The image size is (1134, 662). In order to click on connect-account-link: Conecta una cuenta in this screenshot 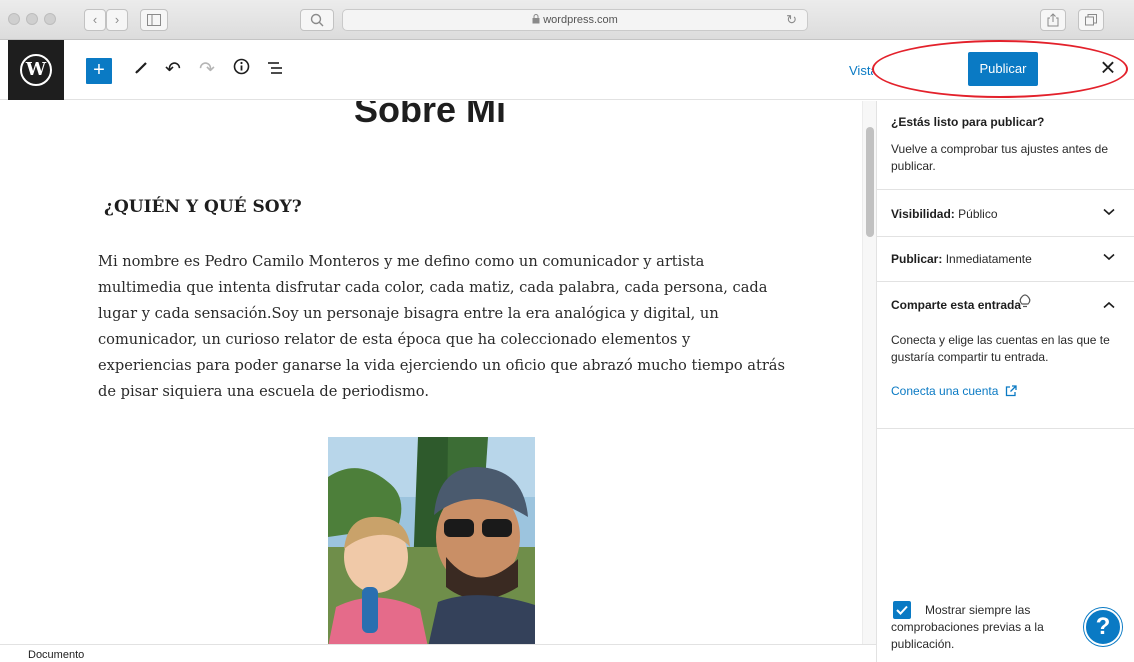, I will do `click(954, 391)`.